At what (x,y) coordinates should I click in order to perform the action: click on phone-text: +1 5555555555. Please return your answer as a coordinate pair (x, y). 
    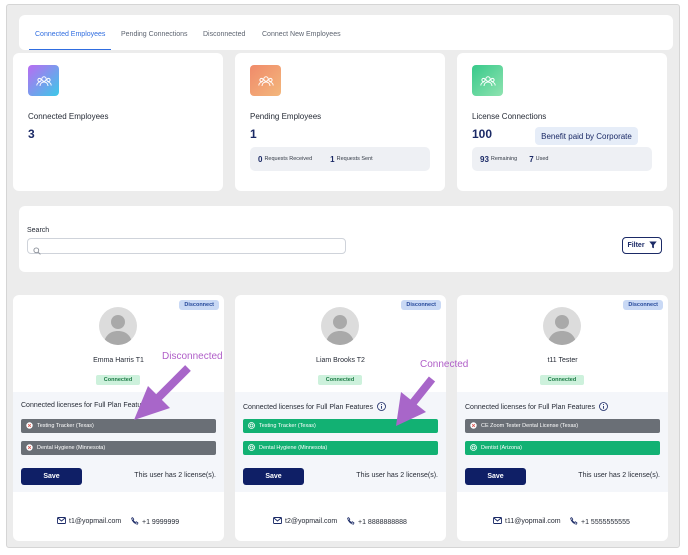
    Looking at the image, I should click on (605, 522).